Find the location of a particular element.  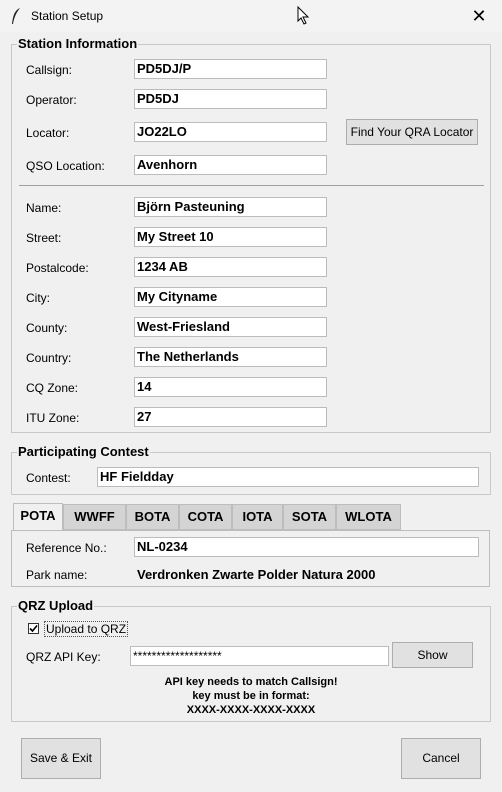

tab-wwff: WWFF is located at coordinates (94, 517).